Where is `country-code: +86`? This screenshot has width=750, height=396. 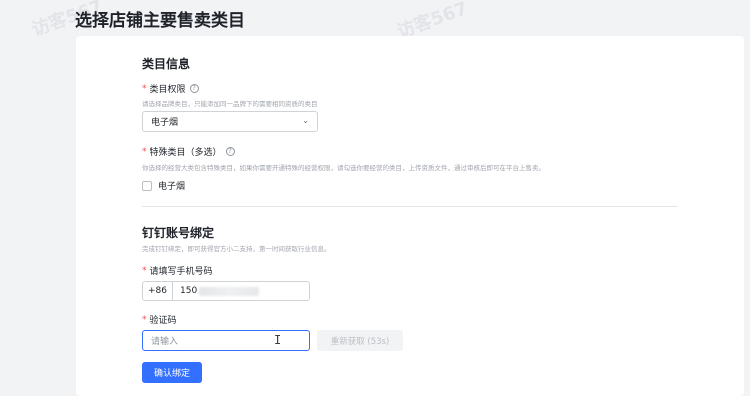
country-code: +86 is located at coordinates (158, 291).